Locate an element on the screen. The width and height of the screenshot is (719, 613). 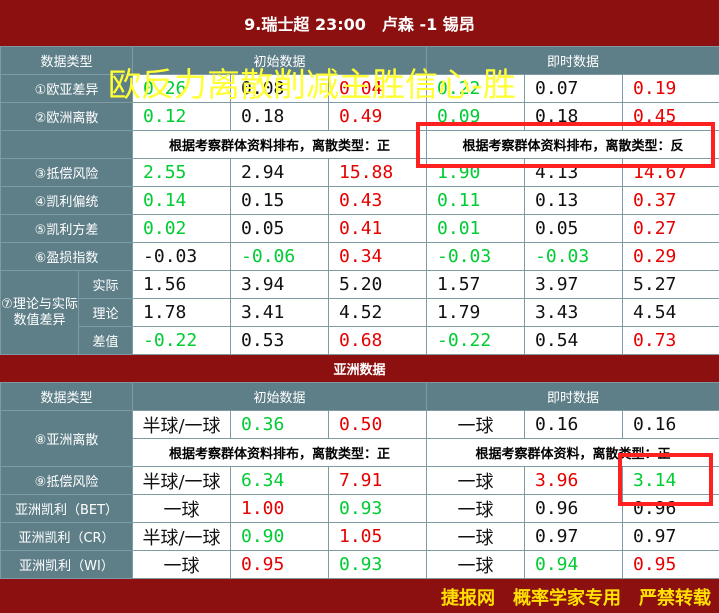
data-value-cell: 0.14 is located at coordinates (182, 200).